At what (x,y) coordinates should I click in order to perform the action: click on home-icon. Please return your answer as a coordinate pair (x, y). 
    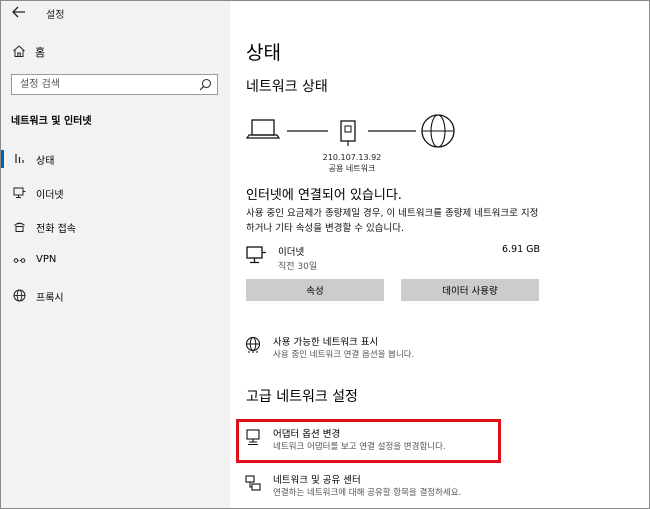
    Looking at the image, I should click on (19, 51).